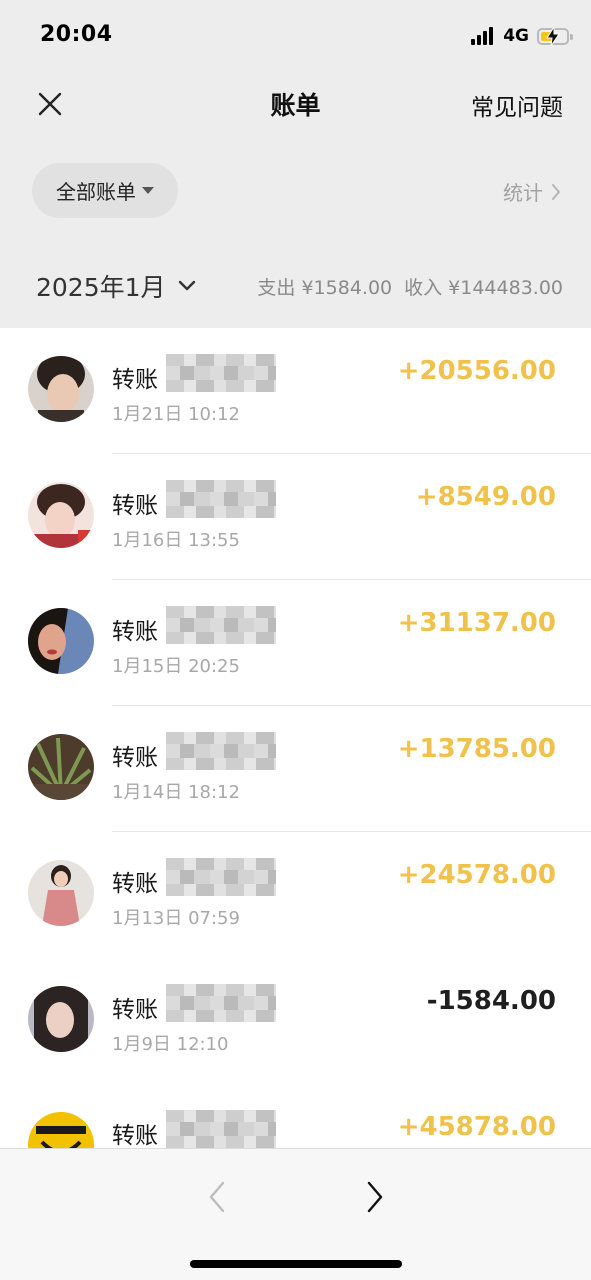  I want to click on home-indicator, so click(296, 1264).